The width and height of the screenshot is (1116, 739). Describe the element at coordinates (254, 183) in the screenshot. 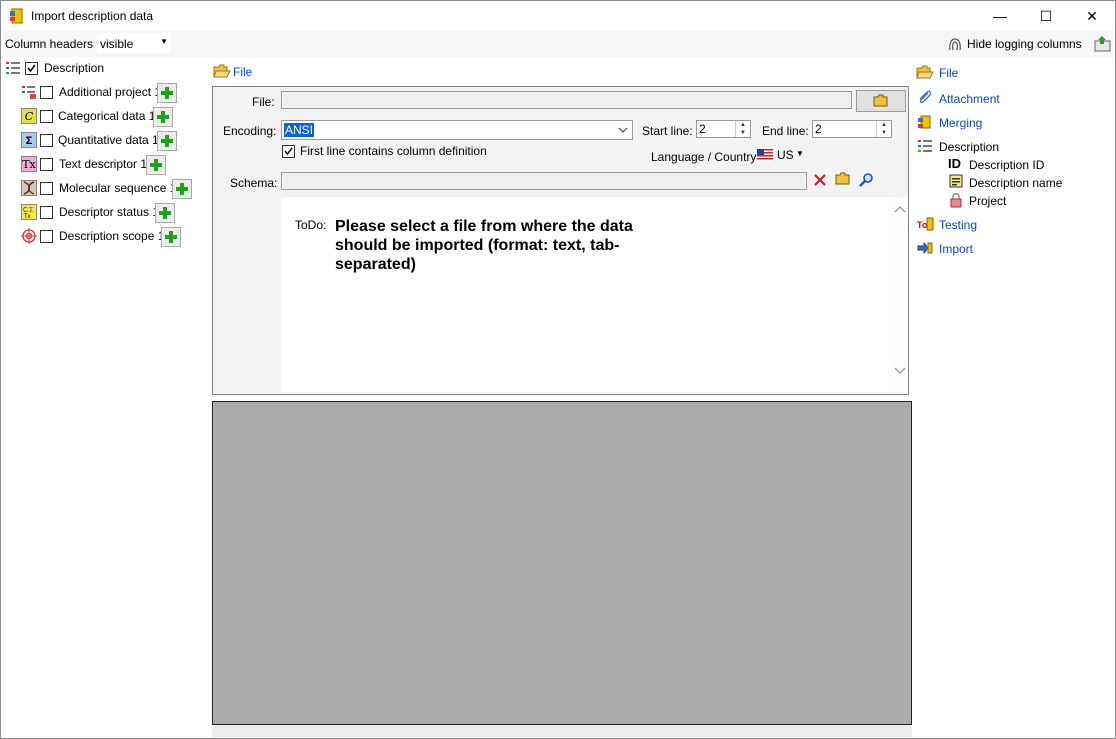

I see `schema-label: Schema:` at that location.